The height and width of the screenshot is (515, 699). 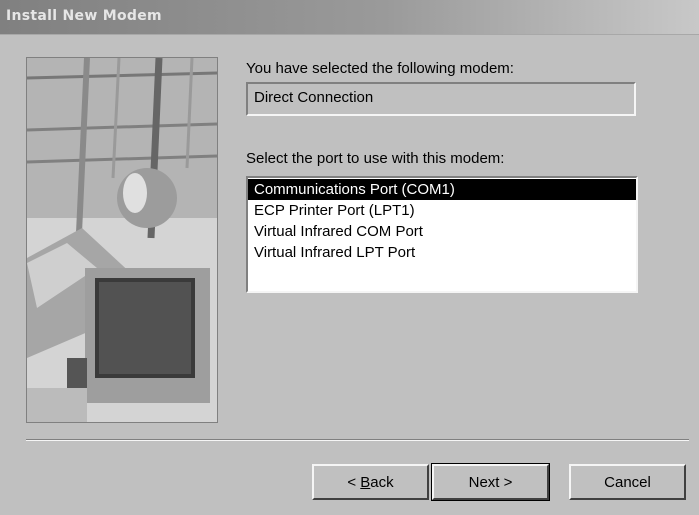 I want to click on next-button: Next >, so click(x=490, y=482).